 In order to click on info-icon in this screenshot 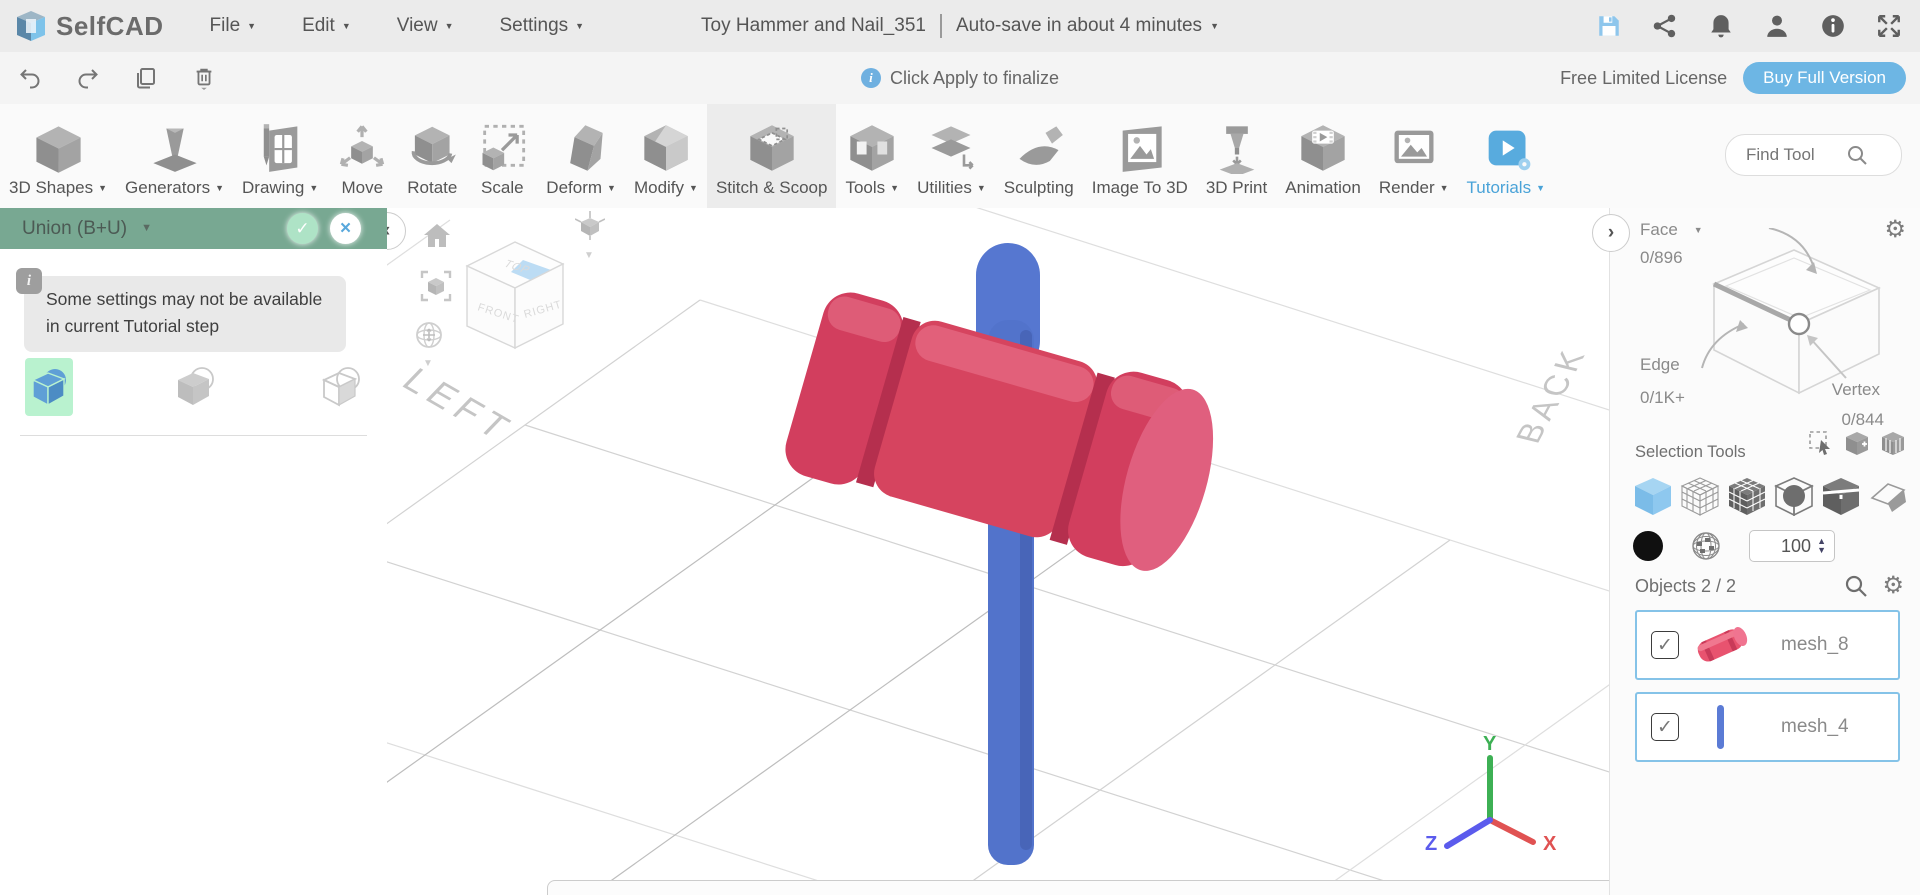, I will do `click(1833, 26)`.